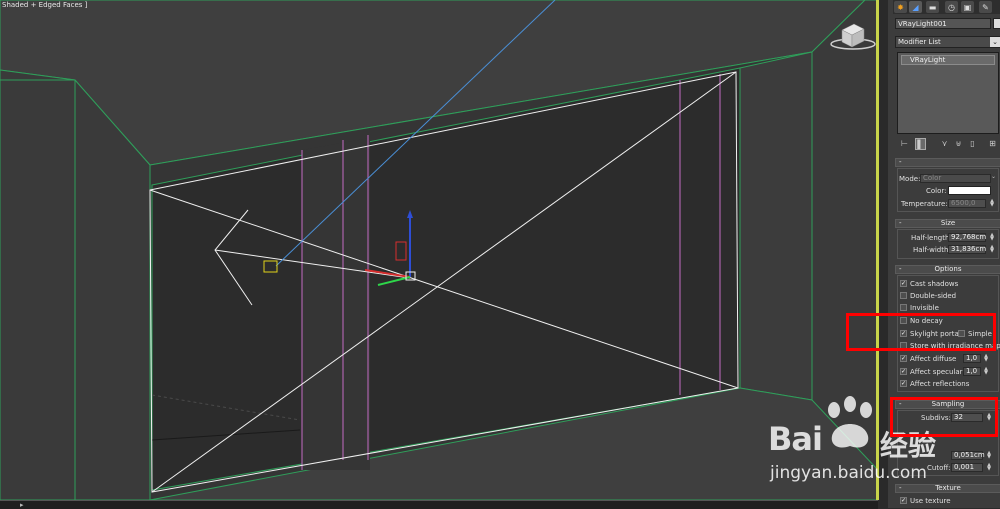  What do you see at coordinates (993, 176) in the screenshot?
I see `mode-select-caret-icon: ⌄` at bounding box center [993, 176].